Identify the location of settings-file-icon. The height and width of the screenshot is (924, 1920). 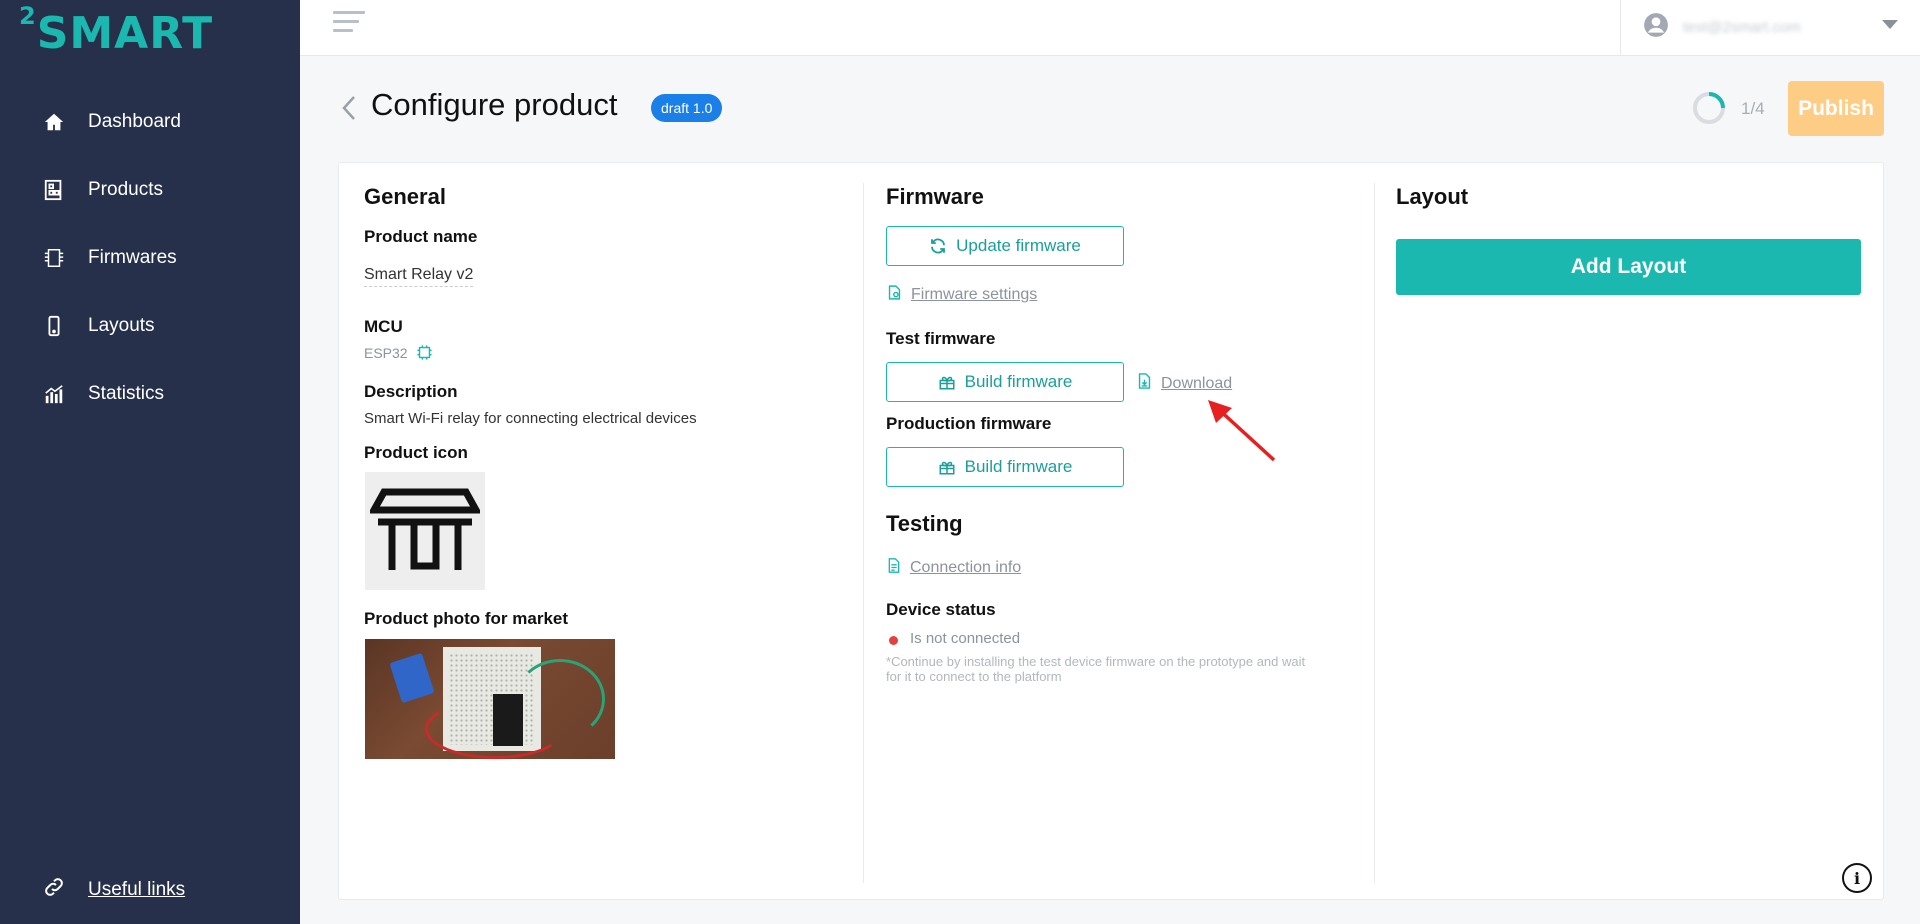
(894, 295).